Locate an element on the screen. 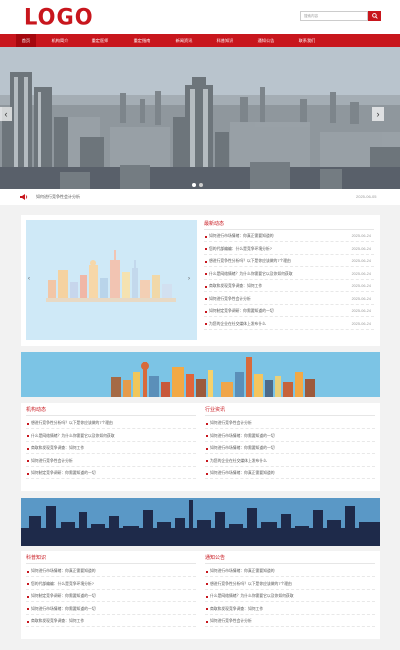  nav-guide: 重定指南 is located at coordinates (142, 40).